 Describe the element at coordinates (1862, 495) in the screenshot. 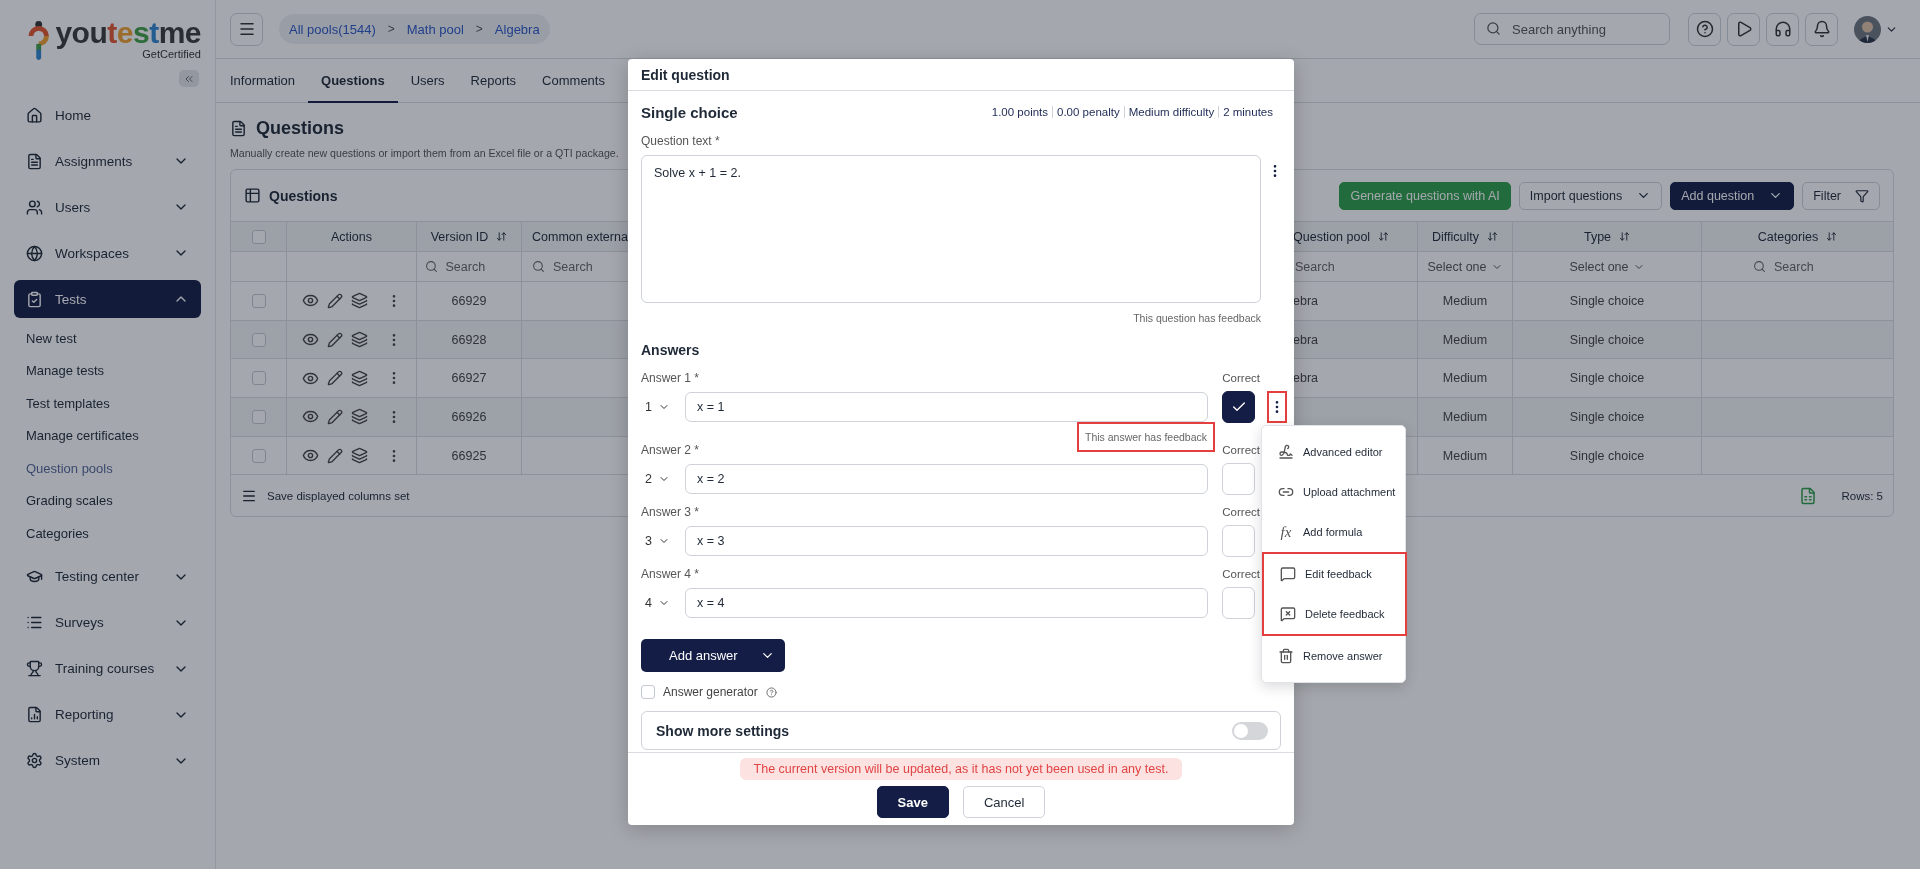

I see `row-count: Rows: 5` at that location.